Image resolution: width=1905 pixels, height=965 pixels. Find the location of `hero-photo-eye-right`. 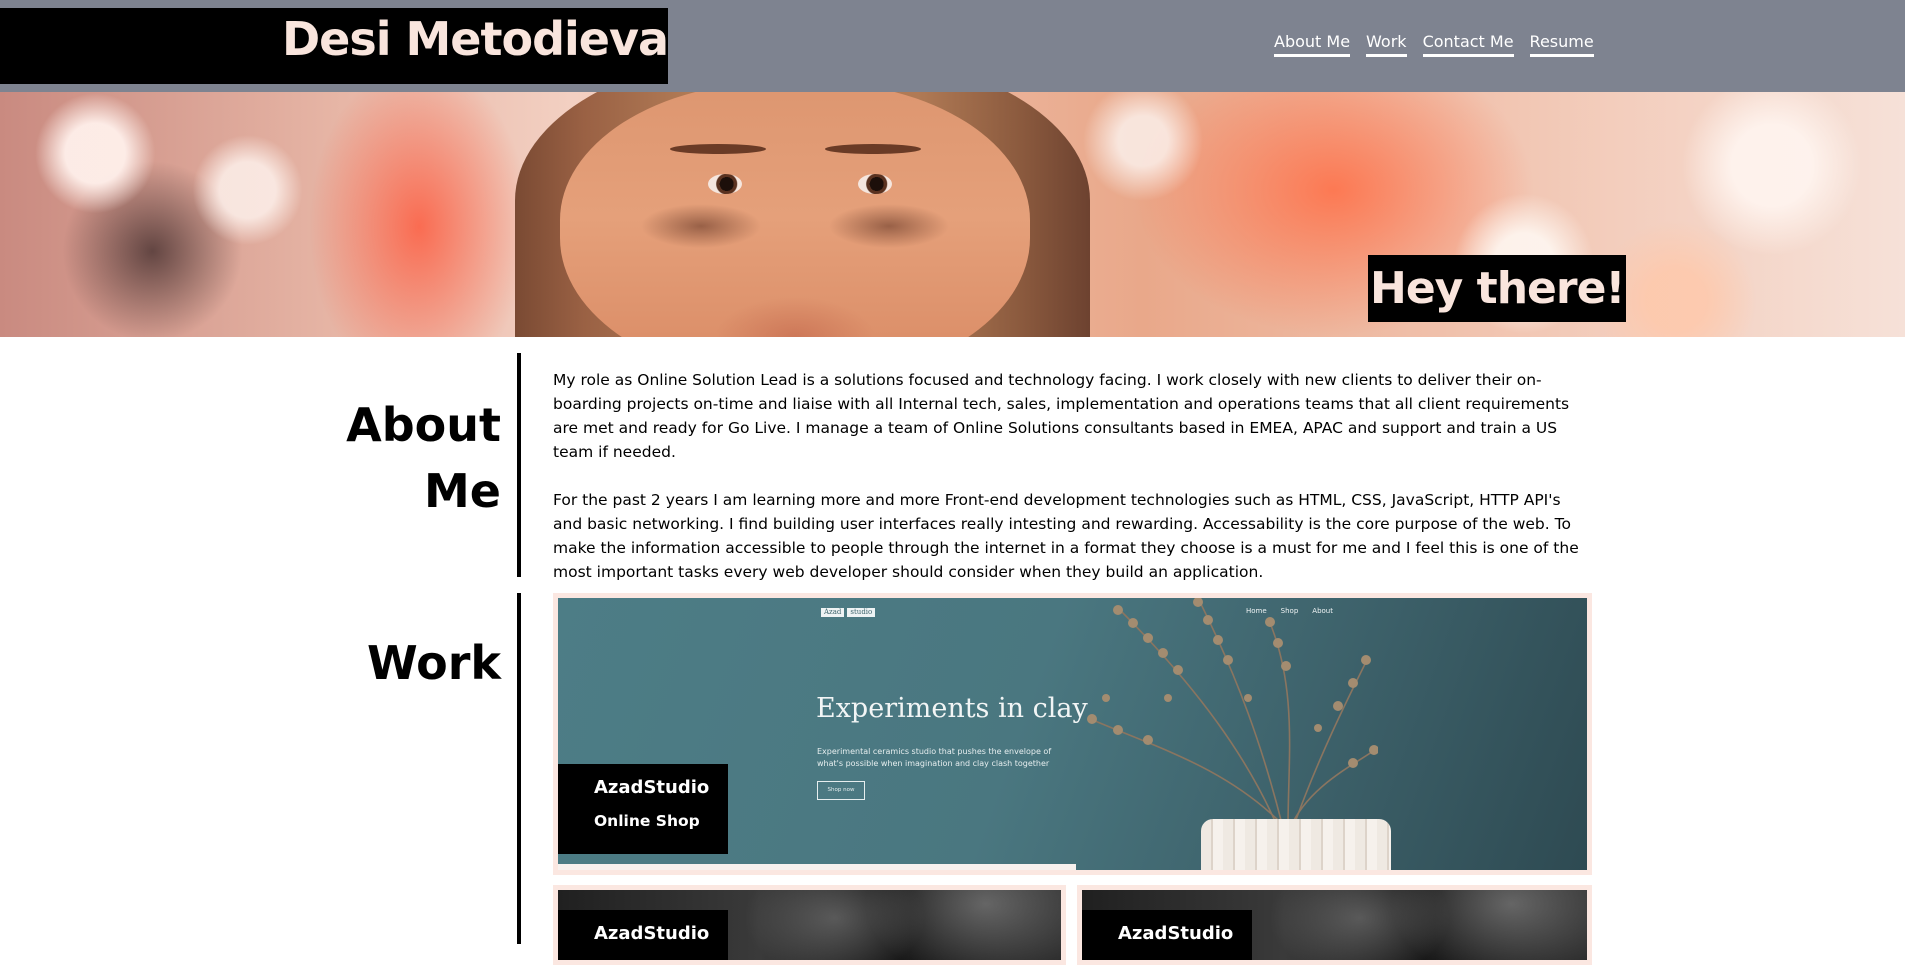

hero-photo-eye-right is located at coordinates (875, 184).